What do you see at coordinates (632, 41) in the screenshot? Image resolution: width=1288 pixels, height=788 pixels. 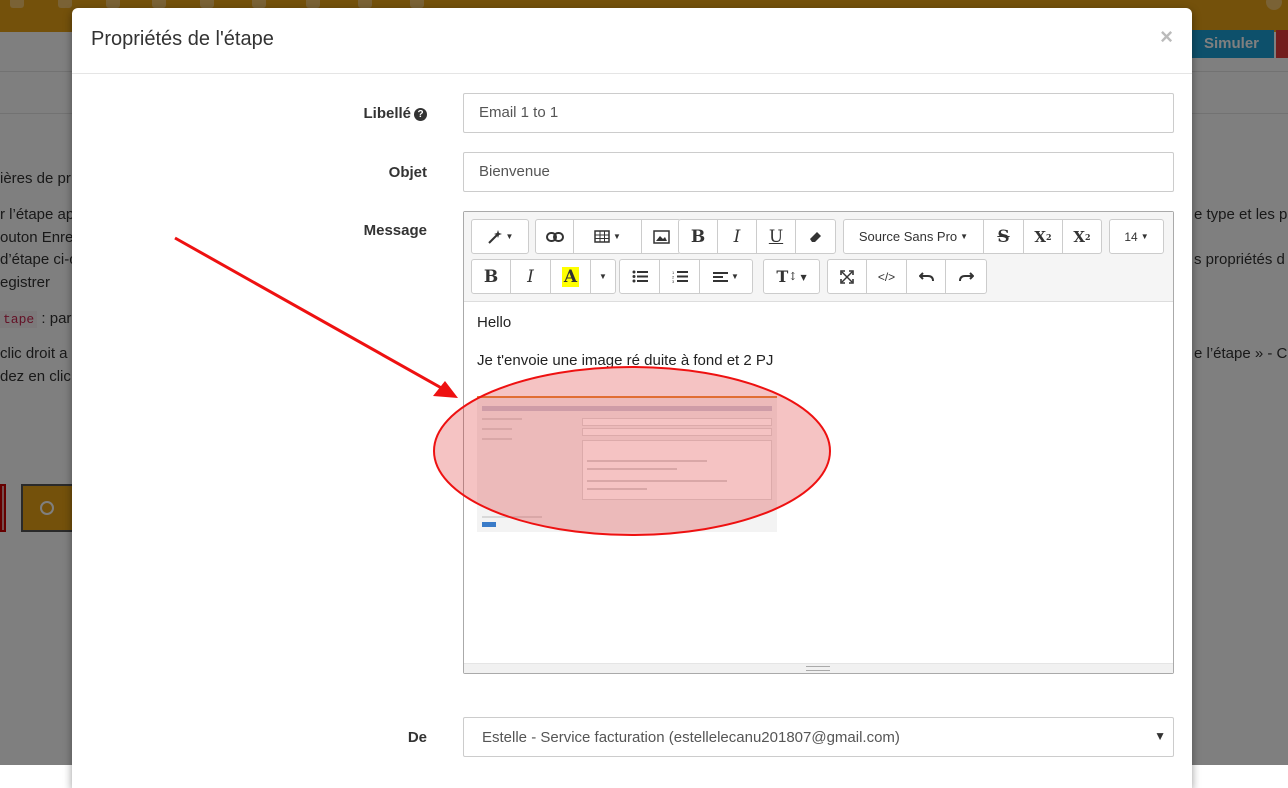 I see `modal-header: Propriétés de l'étape ×` at bounding box center [632, 41].